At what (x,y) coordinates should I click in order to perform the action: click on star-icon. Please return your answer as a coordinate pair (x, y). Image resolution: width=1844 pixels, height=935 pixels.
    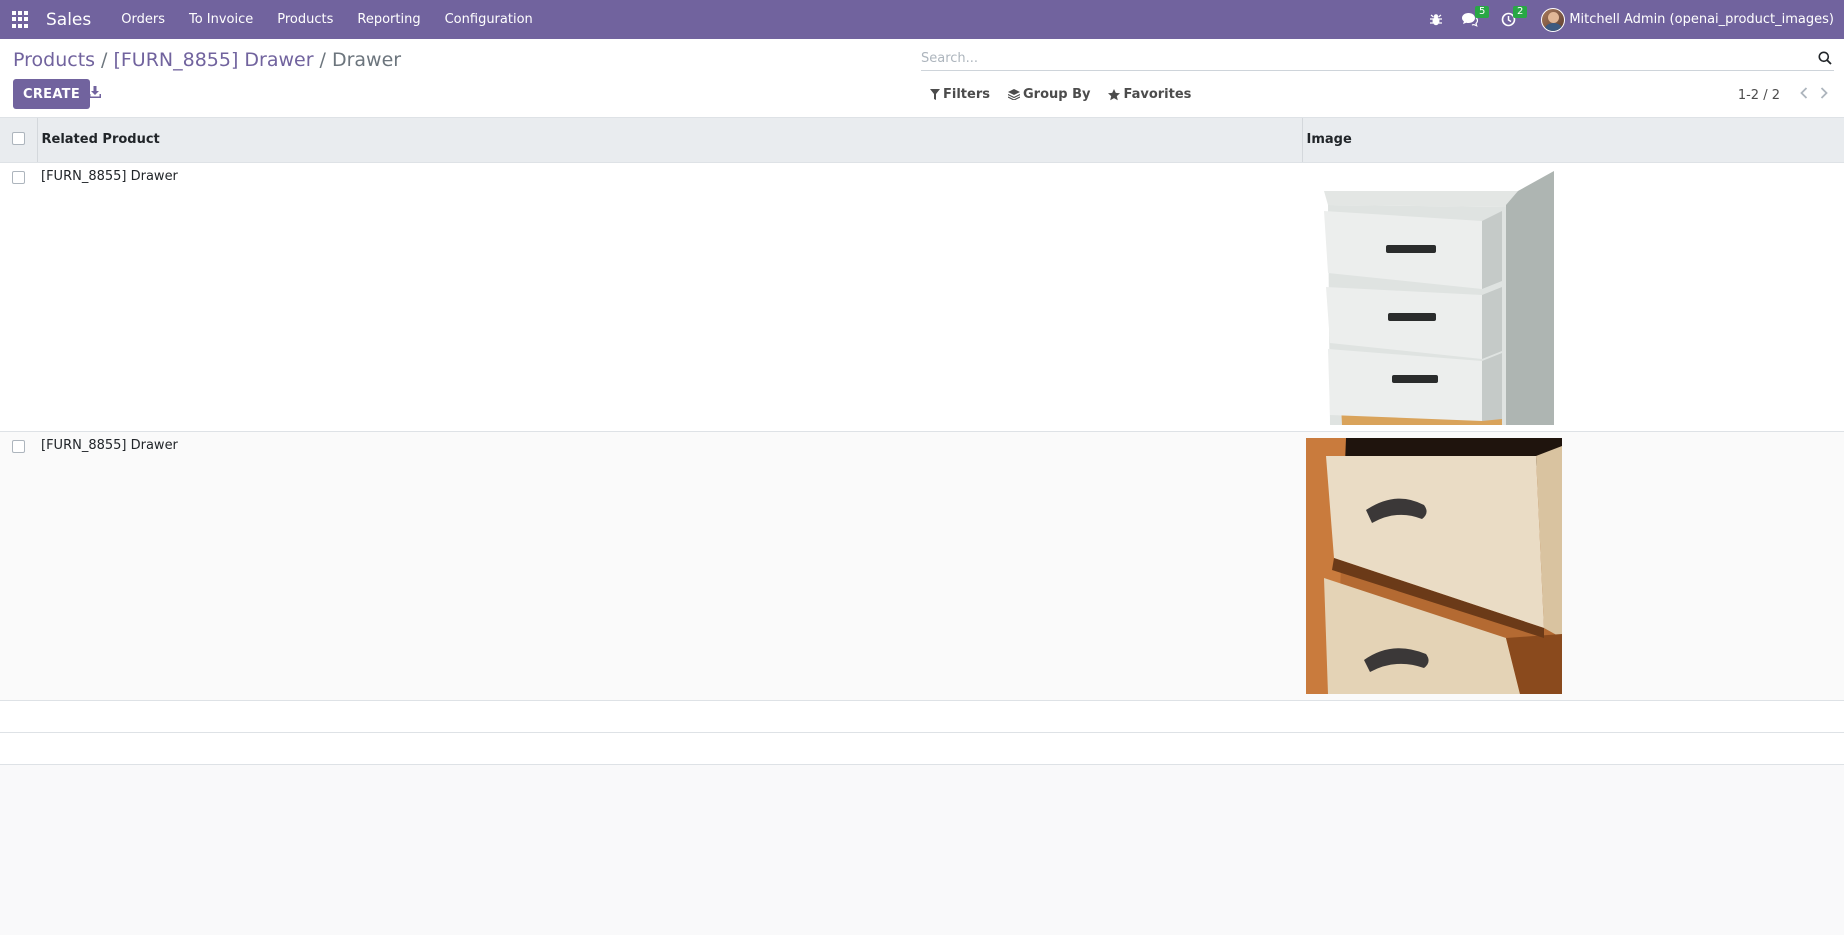
    Looking at the image, I should click on (1114, 94).